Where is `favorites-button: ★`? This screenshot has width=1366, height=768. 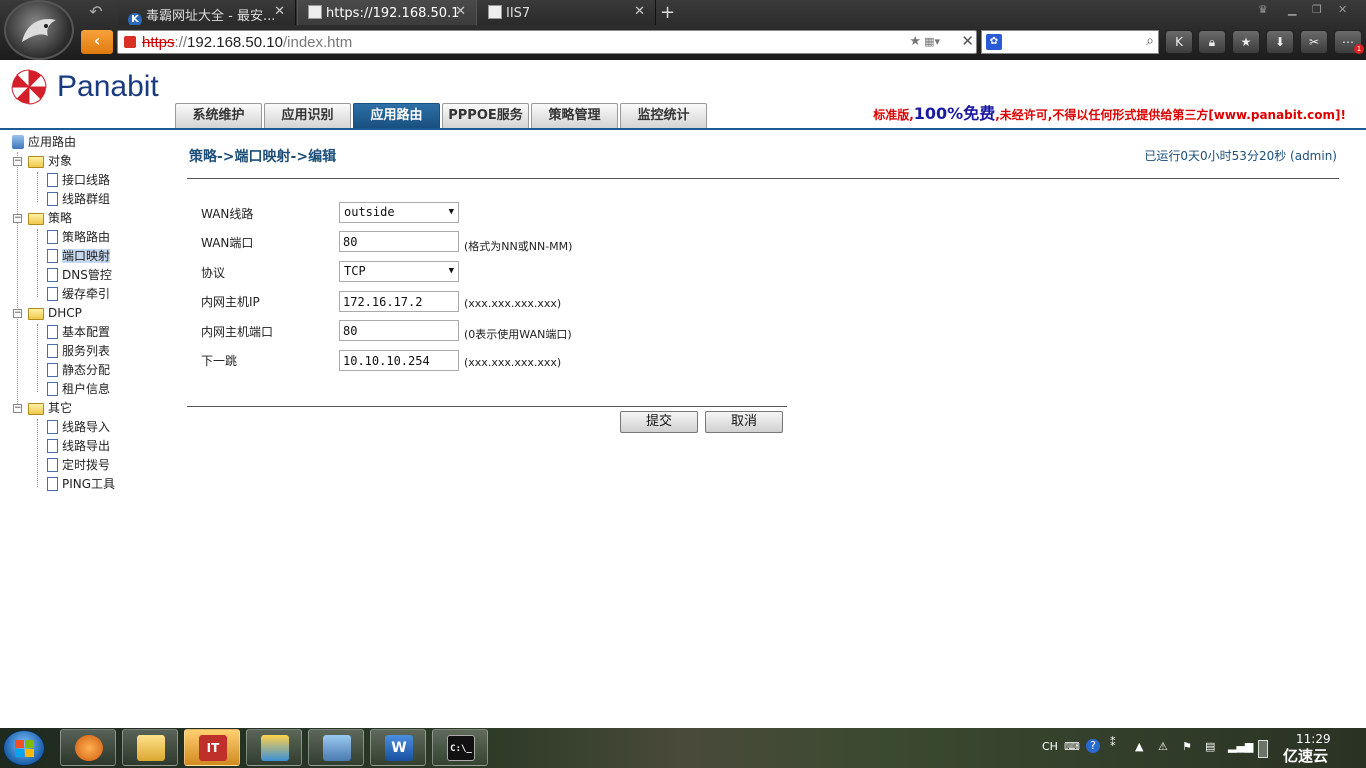 favorites-button: ★ is located at coordinates (1246, 42).